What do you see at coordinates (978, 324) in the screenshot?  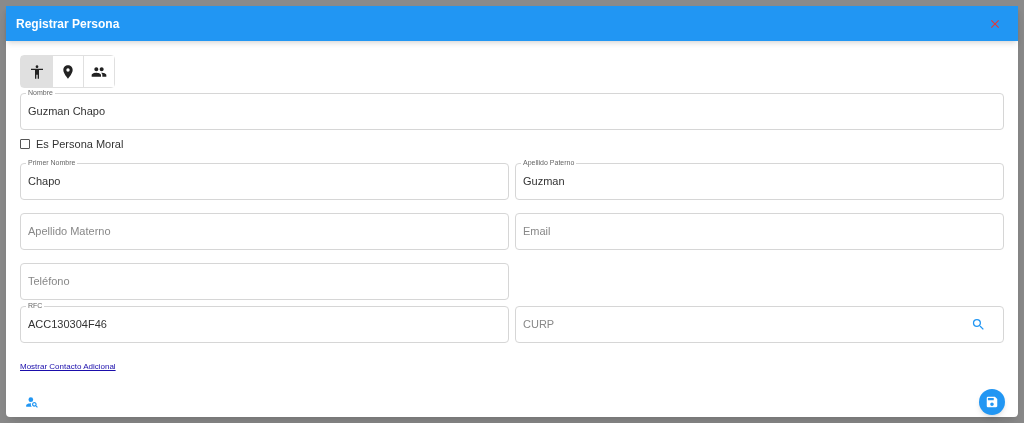 I see `search-icon` at bounding box center [978, 324].